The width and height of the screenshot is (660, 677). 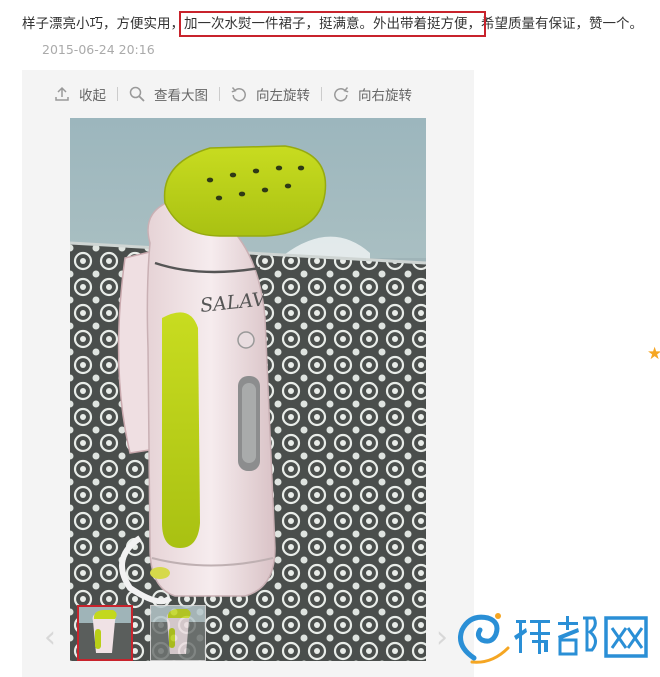 What do you see at coordinates (103, 24) in the screenshot?
I see `review-text-before: 样子漂亮小巧，方便实用，` at bounding box center [103, 24].